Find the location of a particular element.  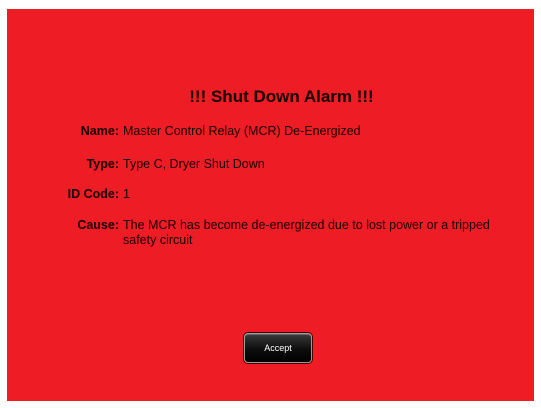

id-code-label: ID Code: is located at coordinates (93, 194).